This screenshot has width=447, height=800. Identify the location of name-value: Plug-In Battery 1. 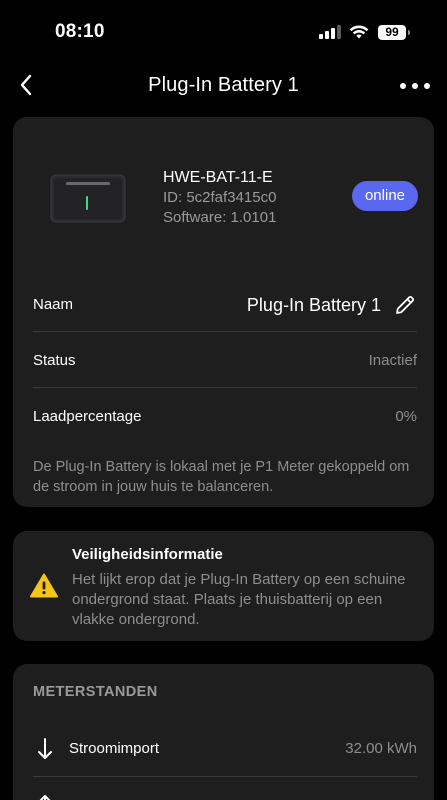
(313, 304).